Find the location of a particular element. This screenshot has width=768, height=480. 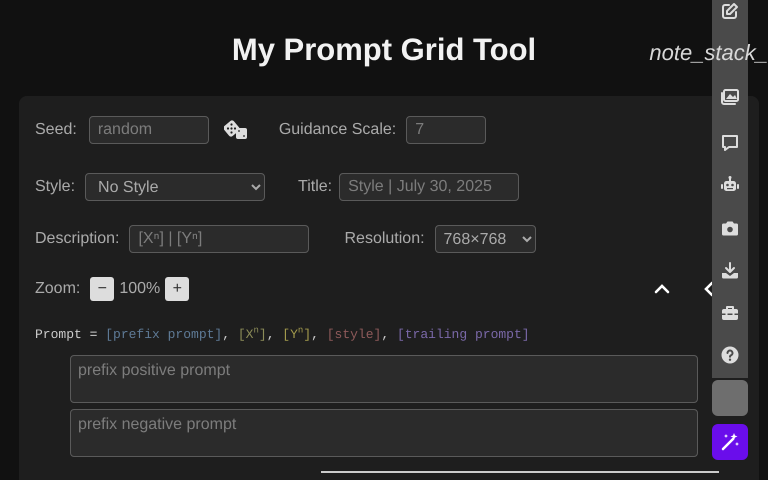

chevron-left-icon is located at coordinates (709, 289).